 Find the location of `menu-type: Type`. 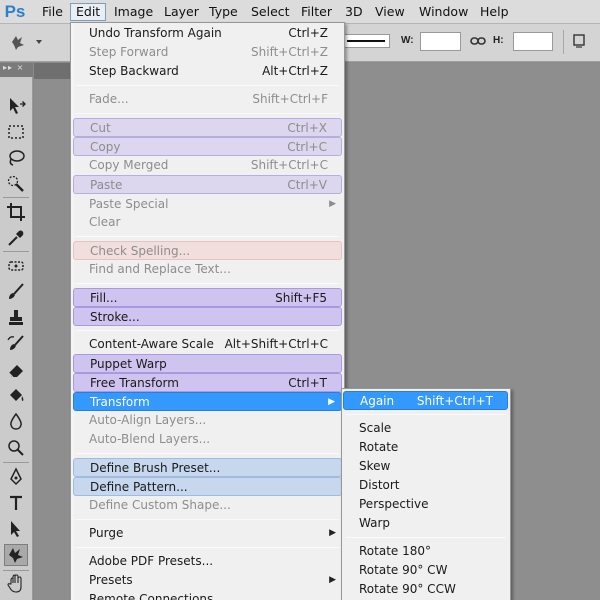

menu-type: Type is located at coordinates (223, 12).